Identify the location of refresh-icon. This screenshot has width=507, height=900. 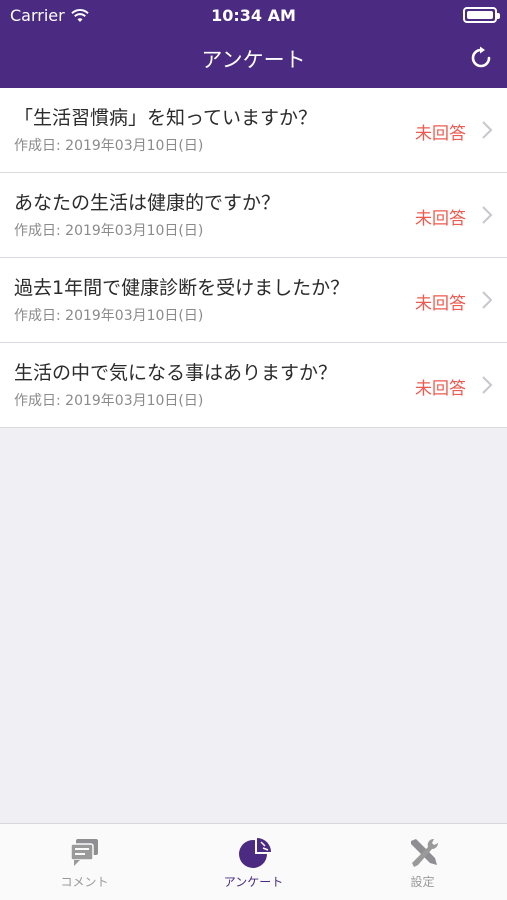
(481, 57).